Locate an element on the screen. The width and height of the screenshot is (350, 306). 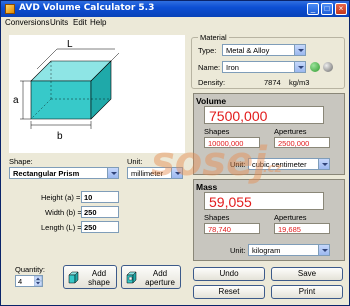
dim-label-l: L is located at coordinates (70, 44).